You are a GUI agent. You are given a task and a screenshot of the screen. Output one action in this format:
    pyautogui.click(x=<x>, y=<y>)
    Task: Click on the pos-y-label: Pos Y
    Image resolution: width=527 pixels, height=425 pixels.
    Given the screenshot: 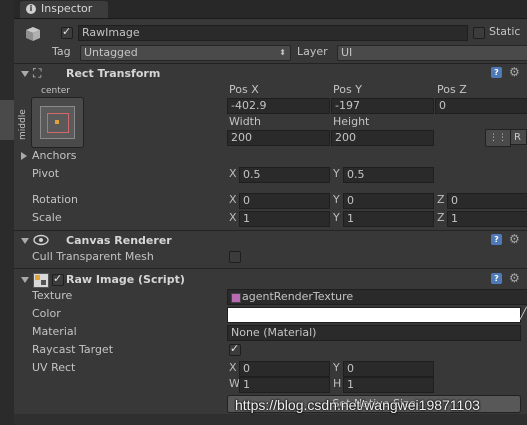 What is the action you would take?
    pyautogui.click(x=347, y=89)
    